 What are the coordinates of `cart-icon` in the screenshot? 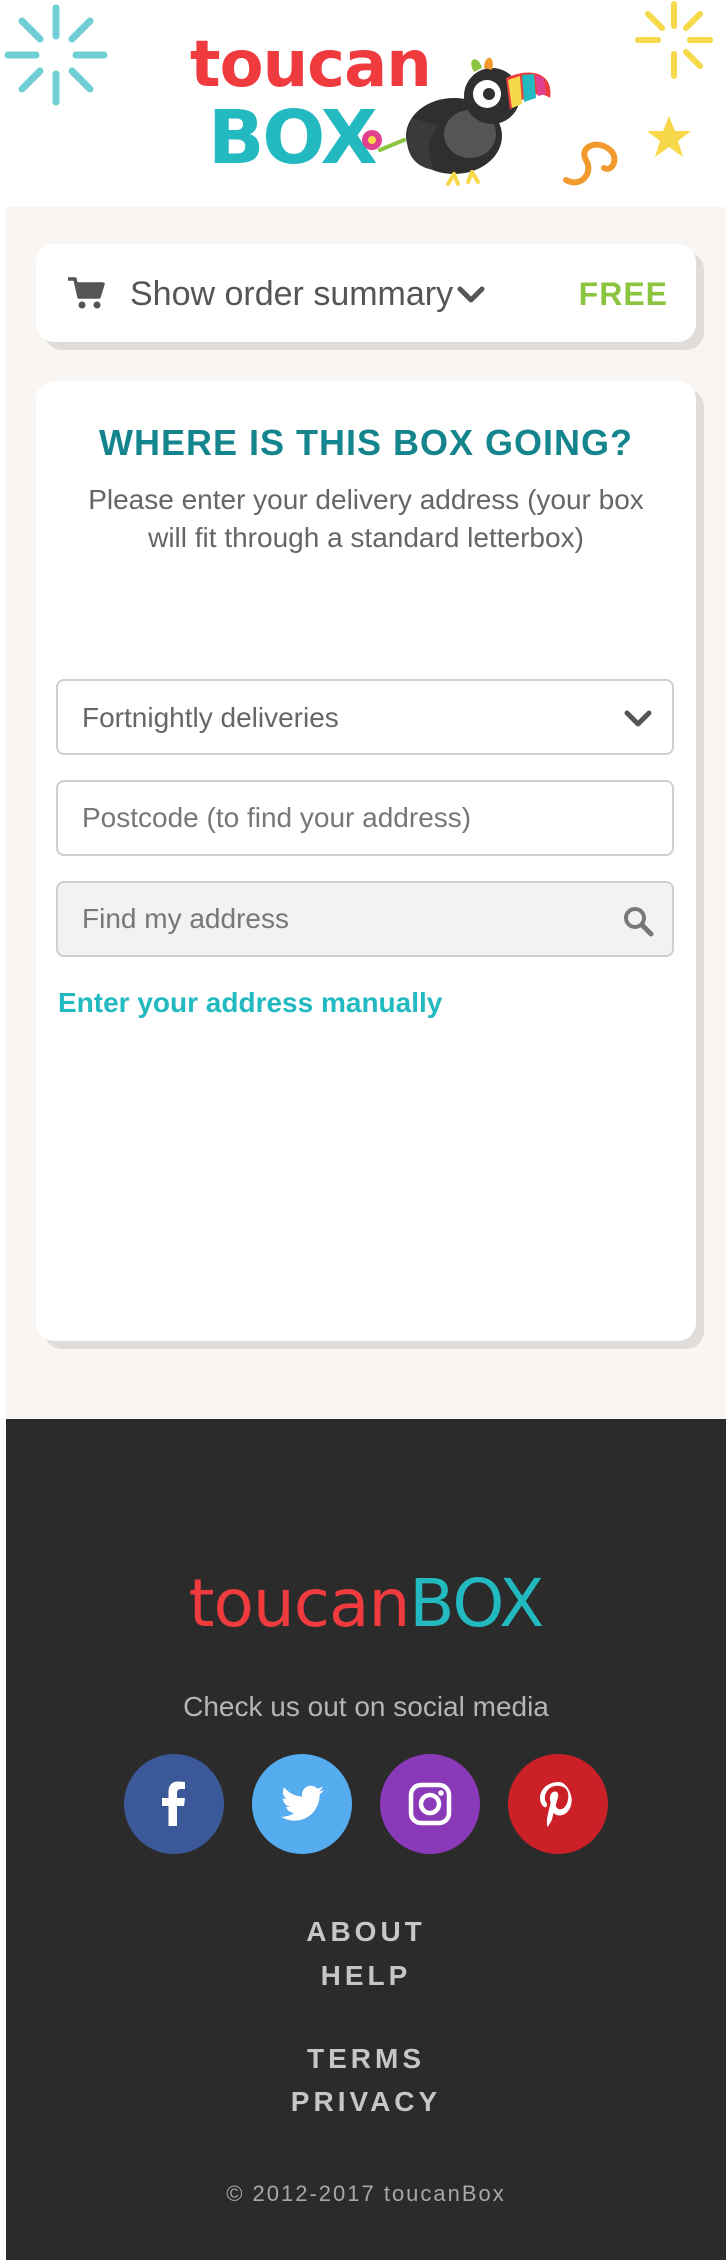 It's located at (86, 293).